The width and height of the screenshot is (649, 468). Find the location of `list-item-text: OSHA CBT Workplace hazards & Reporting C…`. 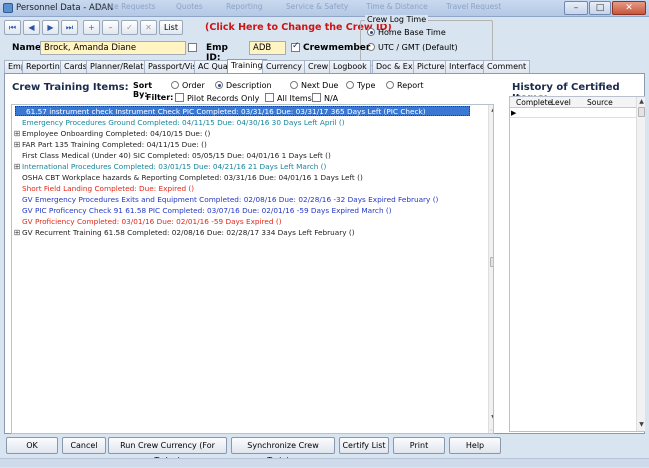

list-item-text: OSHA CBT Workplace hazards & Reporting C… is located at coordinates (192, 177).